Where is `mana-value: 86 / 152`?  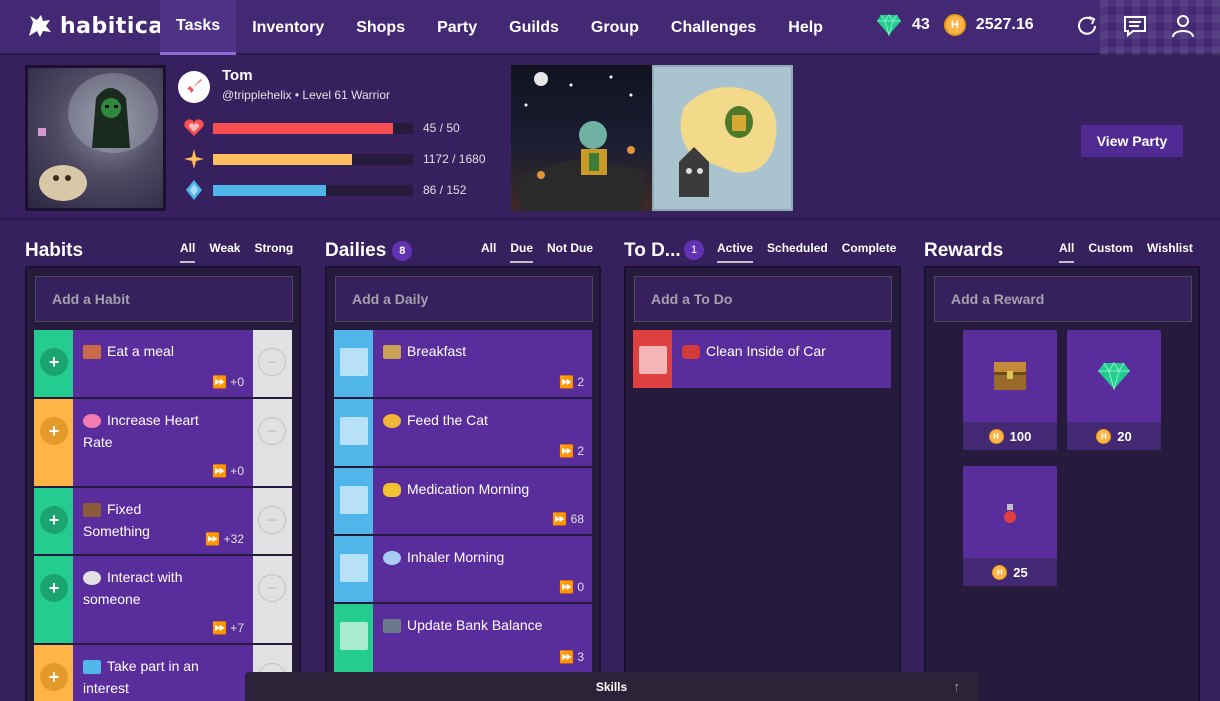 mana-value: 86 / 152 is located at coordinates (445, 190).